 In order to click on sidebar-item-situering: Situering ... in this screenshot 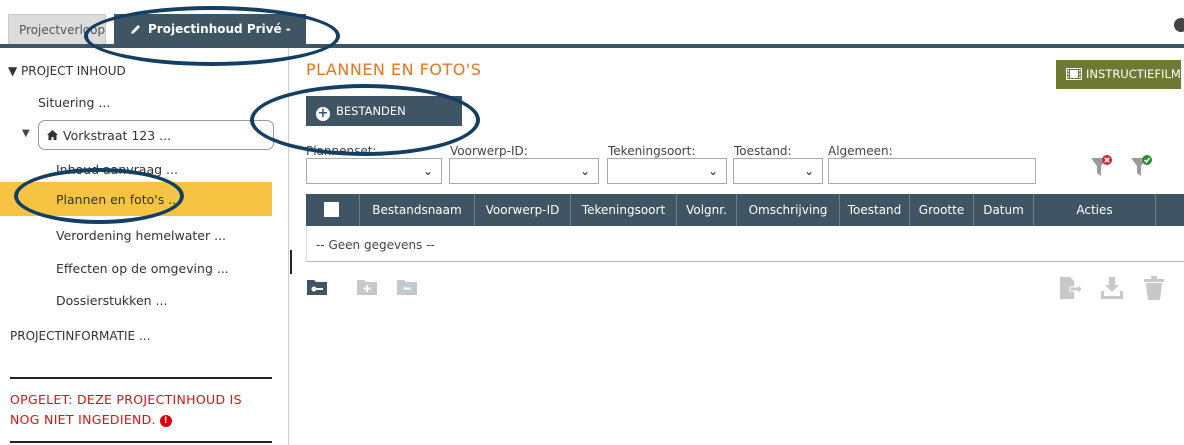, I will do `click(74, 102)`.